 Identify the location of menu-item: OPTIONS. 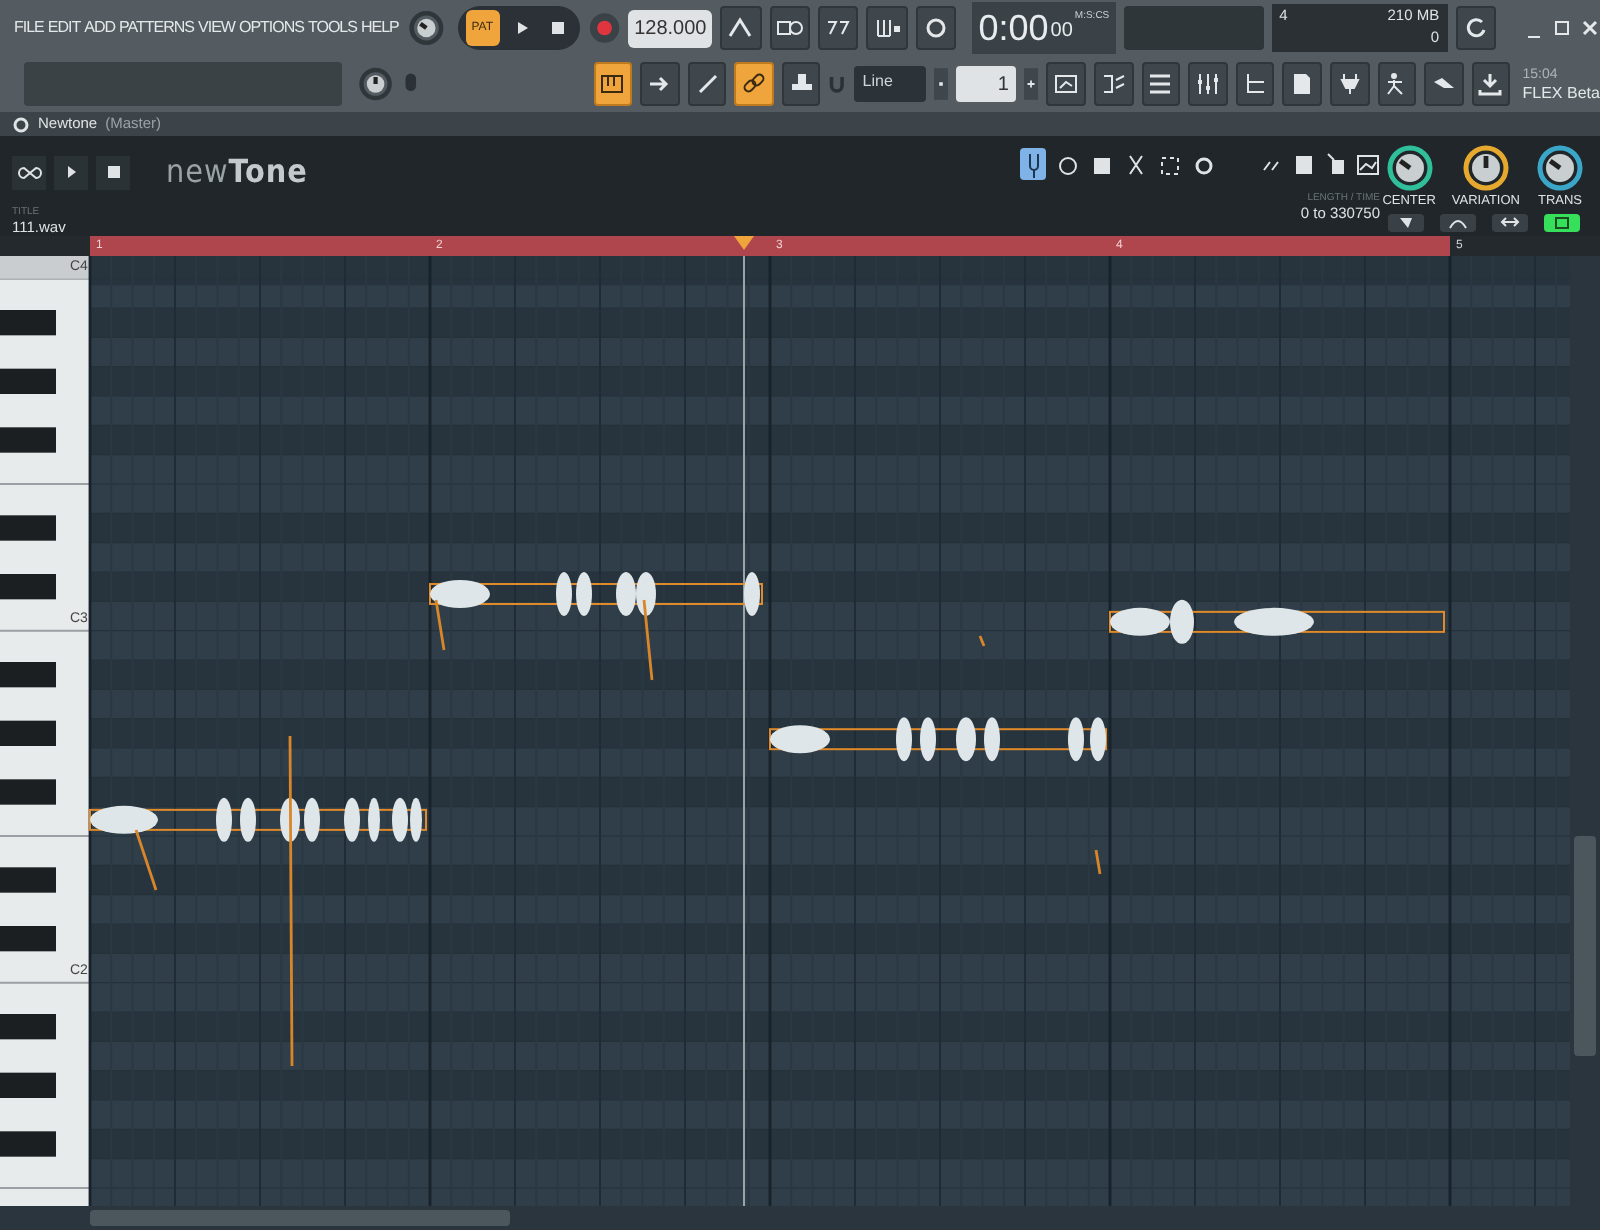
(271, 28).